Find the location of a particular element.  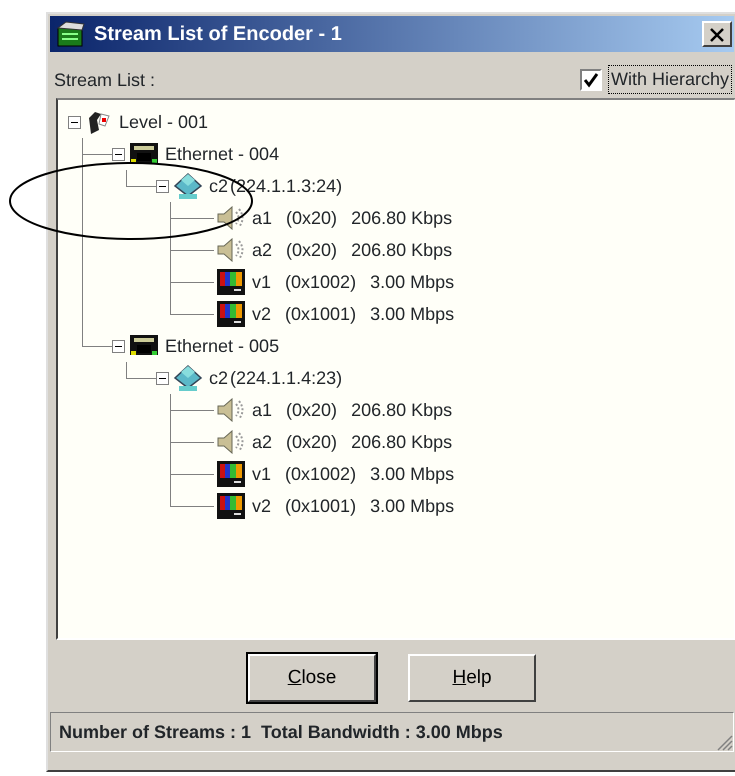

app-icon is located at coordinates (71, 34).